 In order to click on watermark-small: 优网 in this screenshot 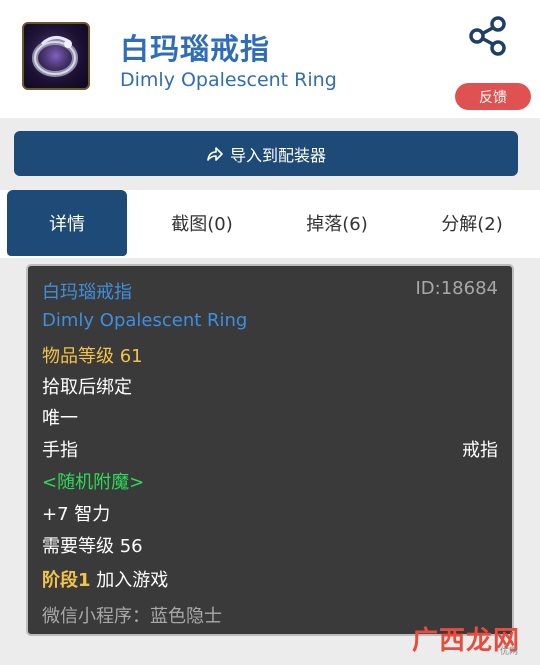, I will do `click(509, 652)`.